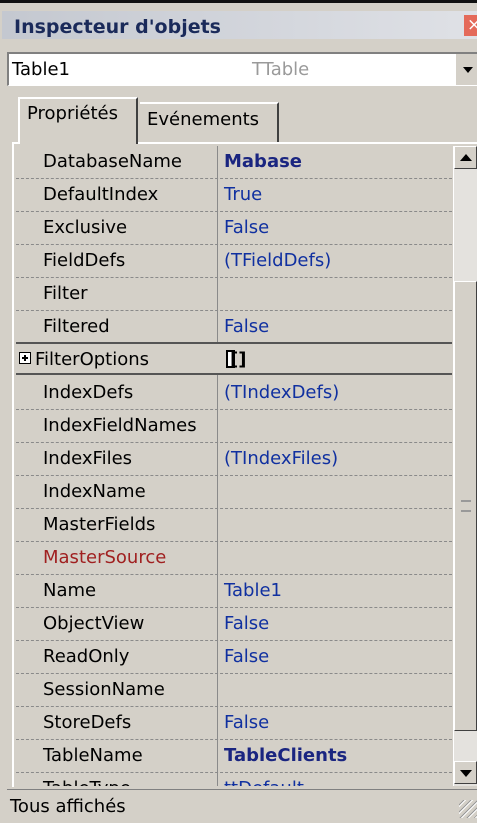 The image size is (477, 823). Describe the element at coordinates (41, 69) in the screenshot. I see `component-name: Table1` at that location.